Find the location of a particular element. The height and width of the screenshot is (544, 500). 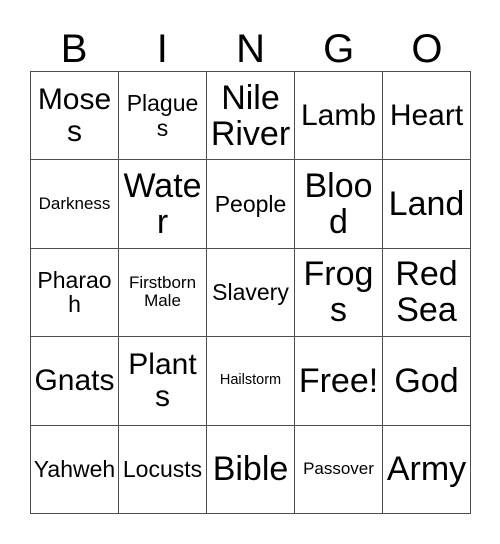

bingo-cell: Nile River is located at coordinates (251, 116).